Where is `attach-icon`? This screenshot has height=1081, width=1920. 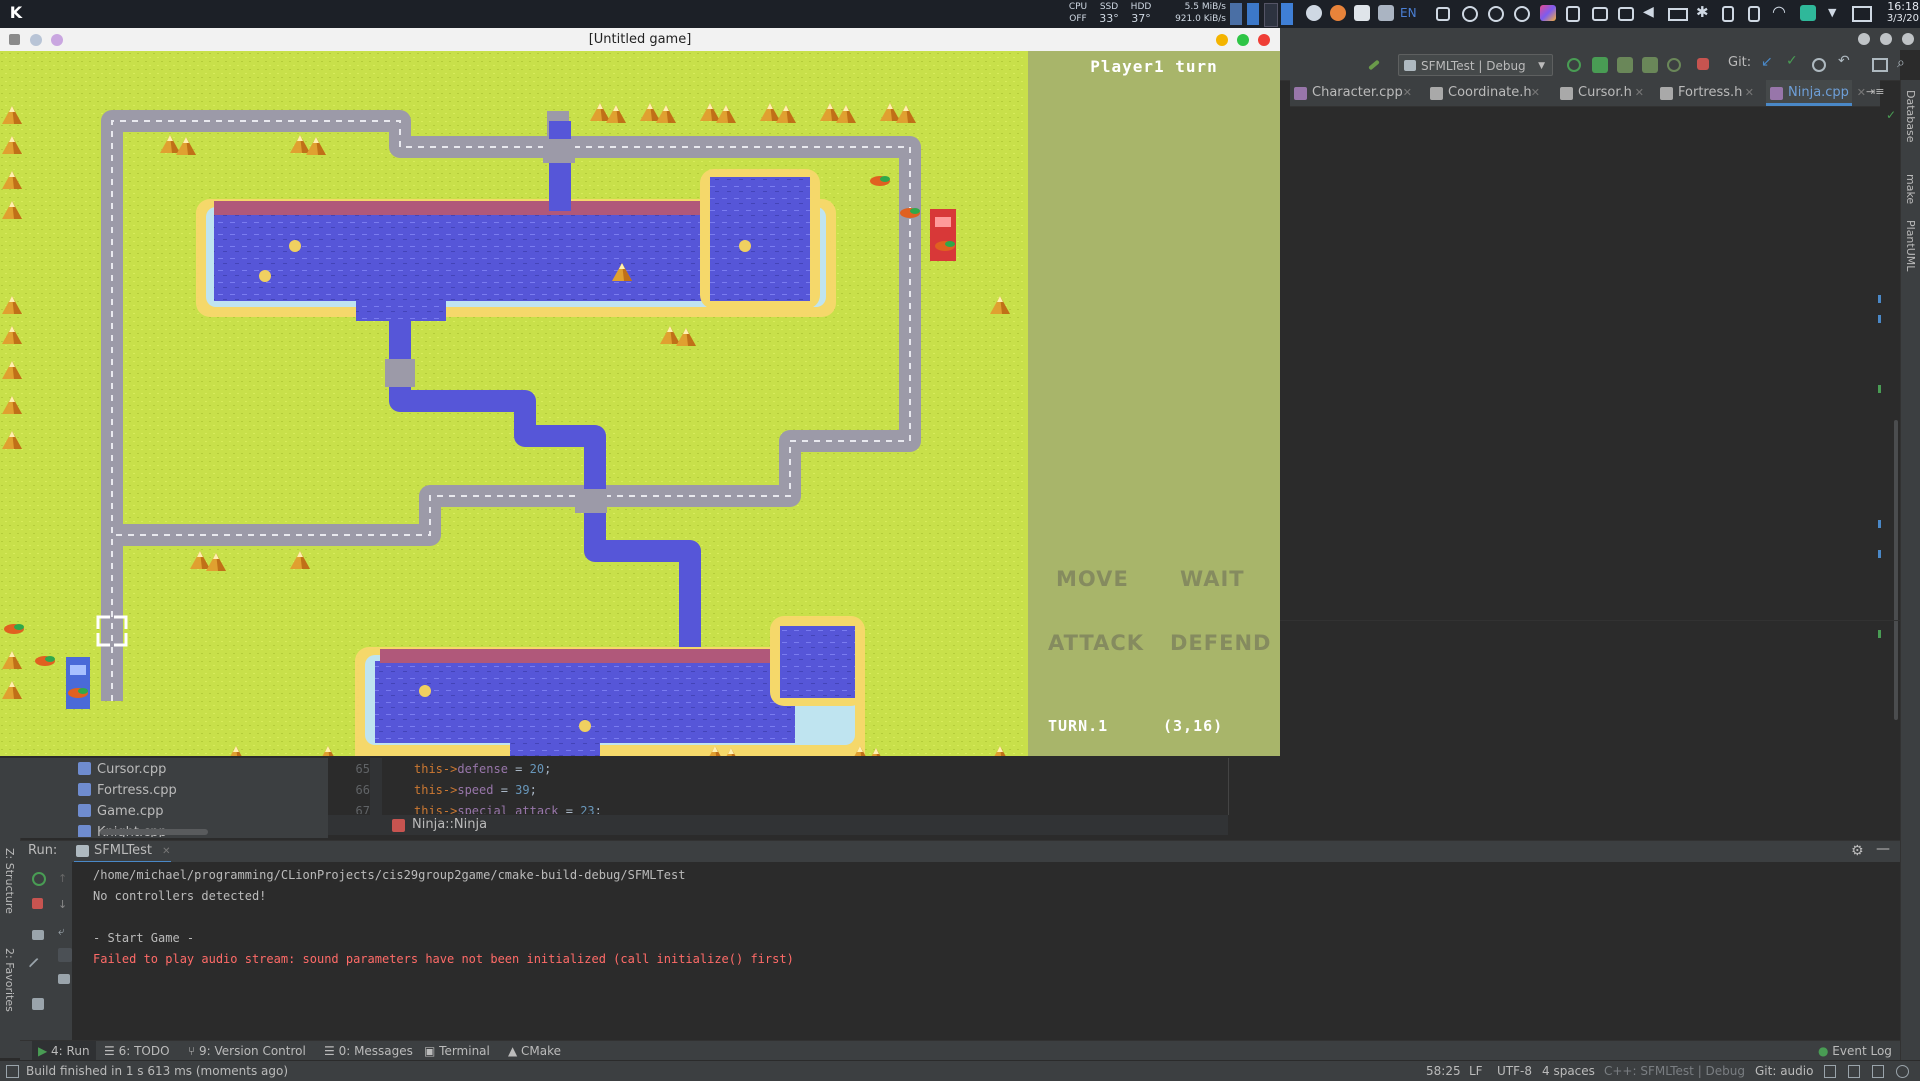 attach-icon is located at coordinates (1674, 65).